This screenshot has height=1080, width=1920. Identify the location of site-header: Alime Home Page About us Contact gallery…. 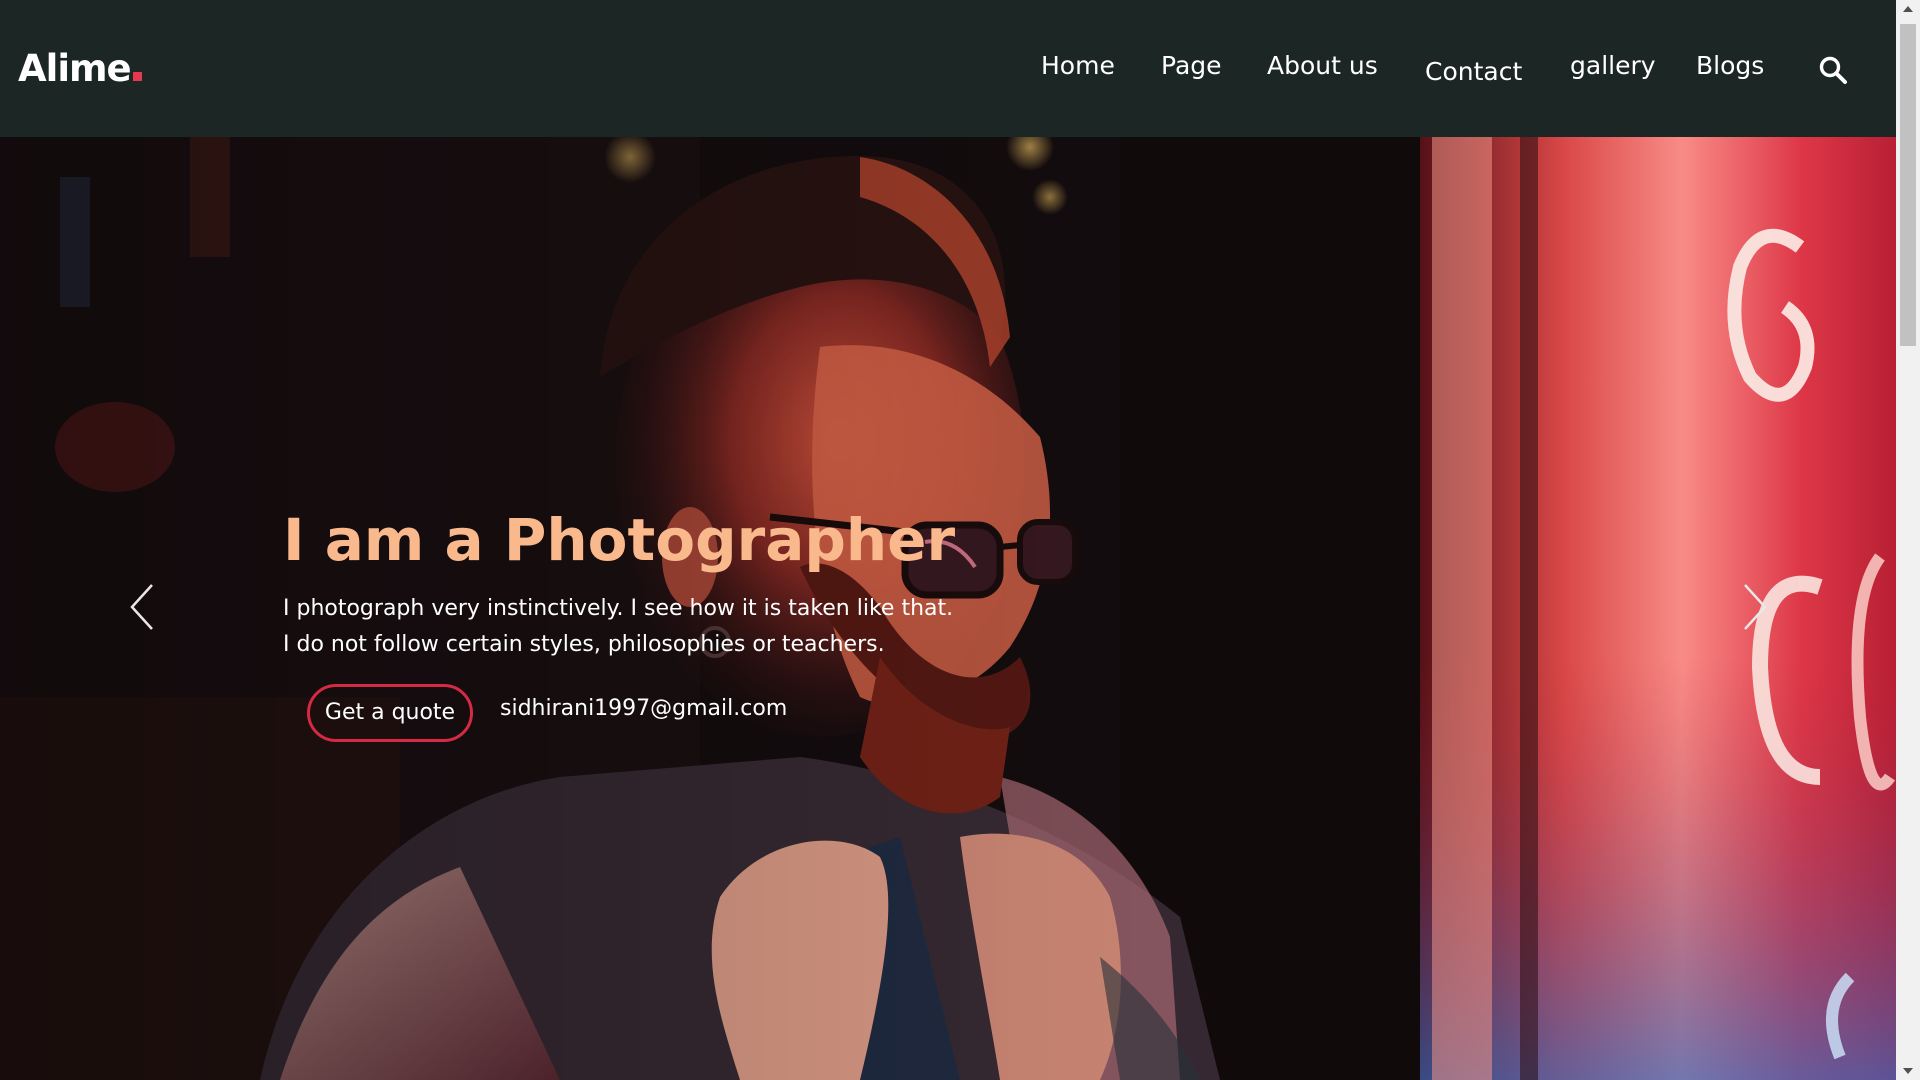
(948, 68).